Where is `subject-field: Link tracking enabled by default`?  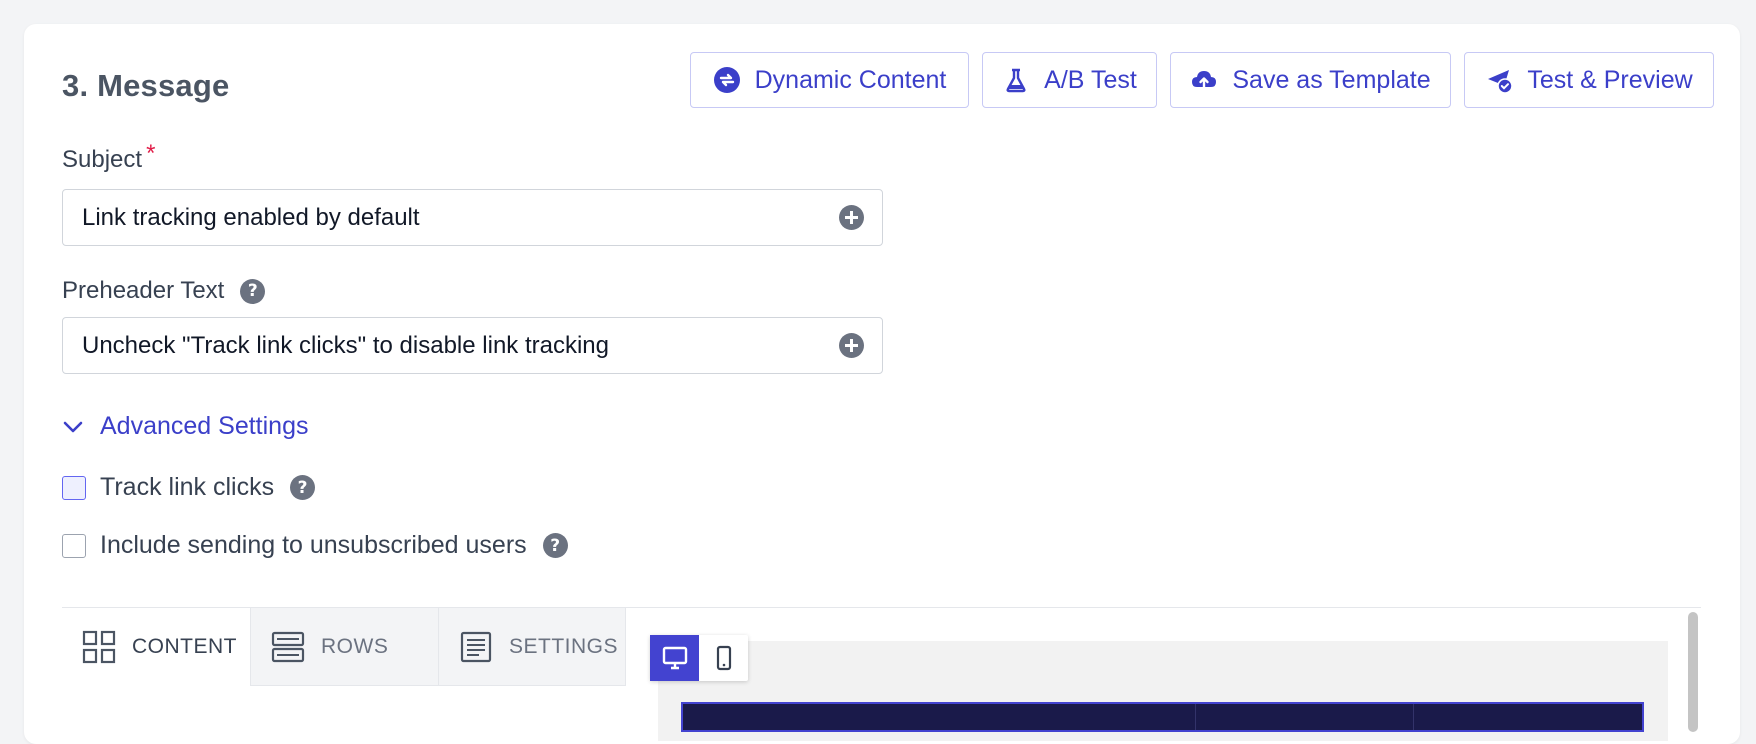 subject-field: Link tracking enabled by default is located at coordinates (472, 217).